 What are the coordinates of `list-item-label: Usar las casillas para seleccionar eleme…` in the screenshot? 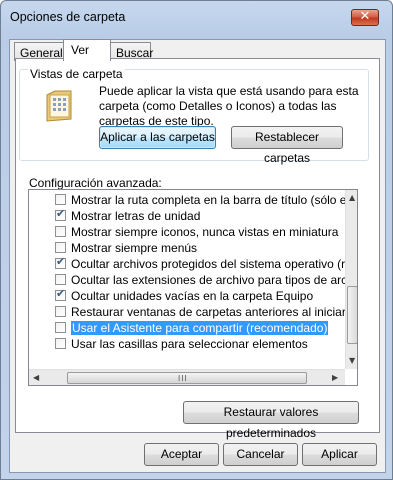 It's located at (189, 344).